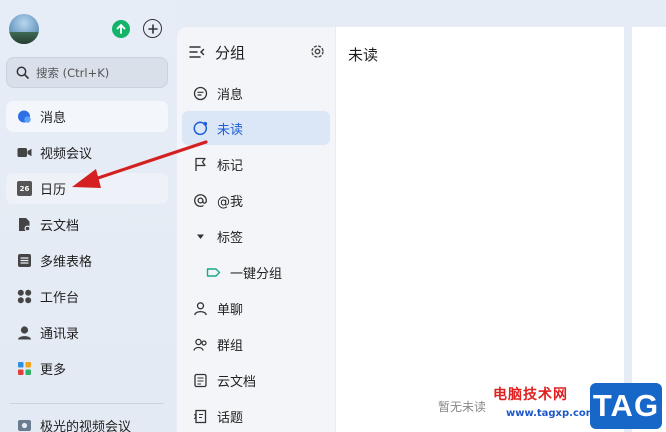 The image size is (666, 432). I want to click on video-camera-icon, so click(24, 152).